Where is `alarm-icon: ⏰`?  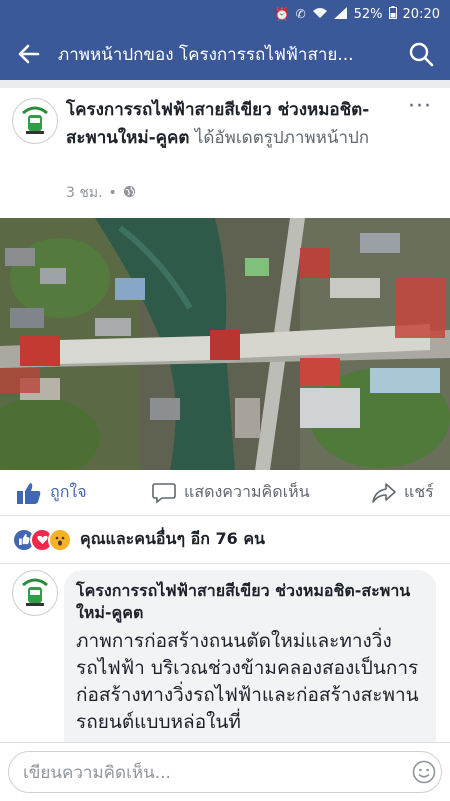
alarm-icon: ⏰ is located at coordinates (282, 14).